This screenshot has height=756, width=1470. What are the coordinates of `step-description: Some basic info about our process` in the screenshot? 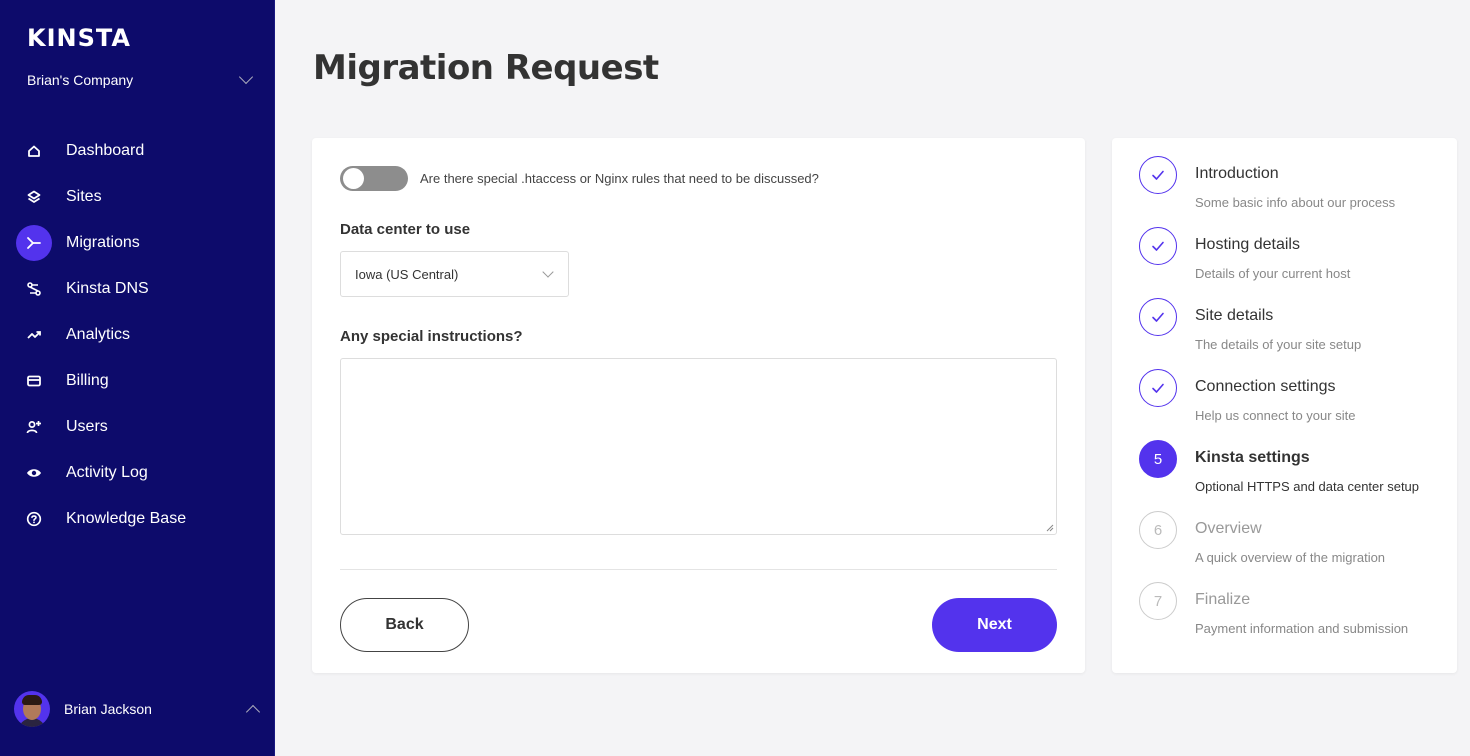 It's located at (1295, 202).